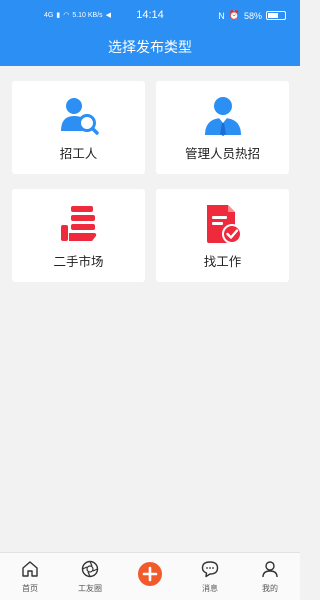 Image resolution: width=320 pixels, height=600 pixels. I want to click on tab-home: 首页, so click(30, 576).